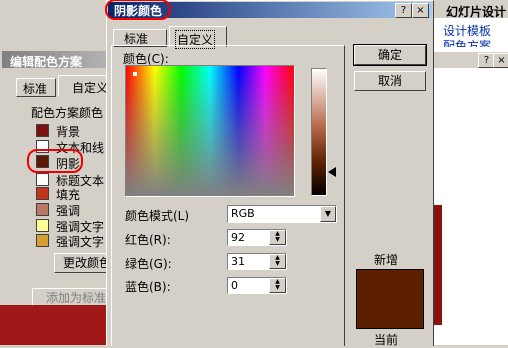  Describe the element at coordinates (86, 263) in the screenshot. I see `change-color-button-label: 更改颜色` at that location.